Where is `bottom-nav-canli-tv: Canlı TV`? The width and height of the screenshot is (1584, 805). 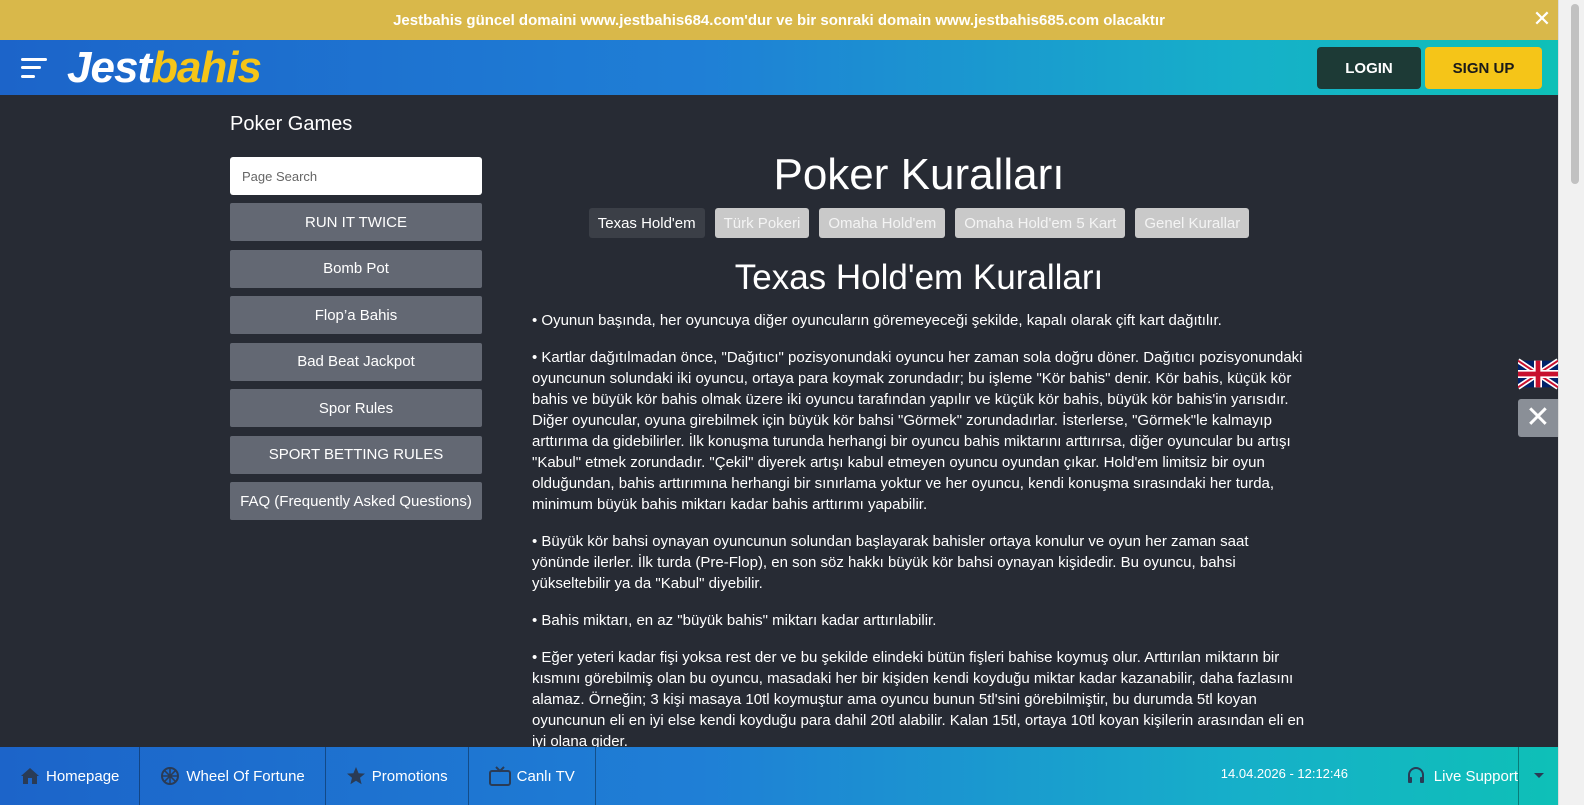 bottom-nav-canli-tv: Canlı TV is located at coordinates (532, 776).